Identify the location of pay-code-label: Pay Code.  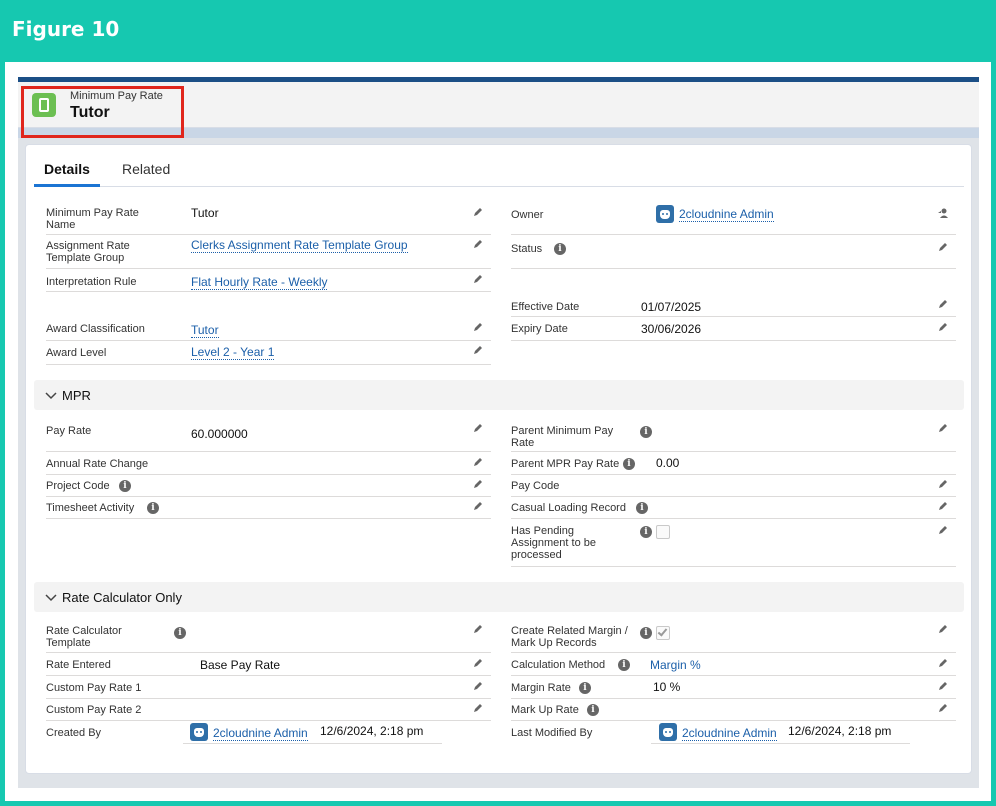
(535, 486).